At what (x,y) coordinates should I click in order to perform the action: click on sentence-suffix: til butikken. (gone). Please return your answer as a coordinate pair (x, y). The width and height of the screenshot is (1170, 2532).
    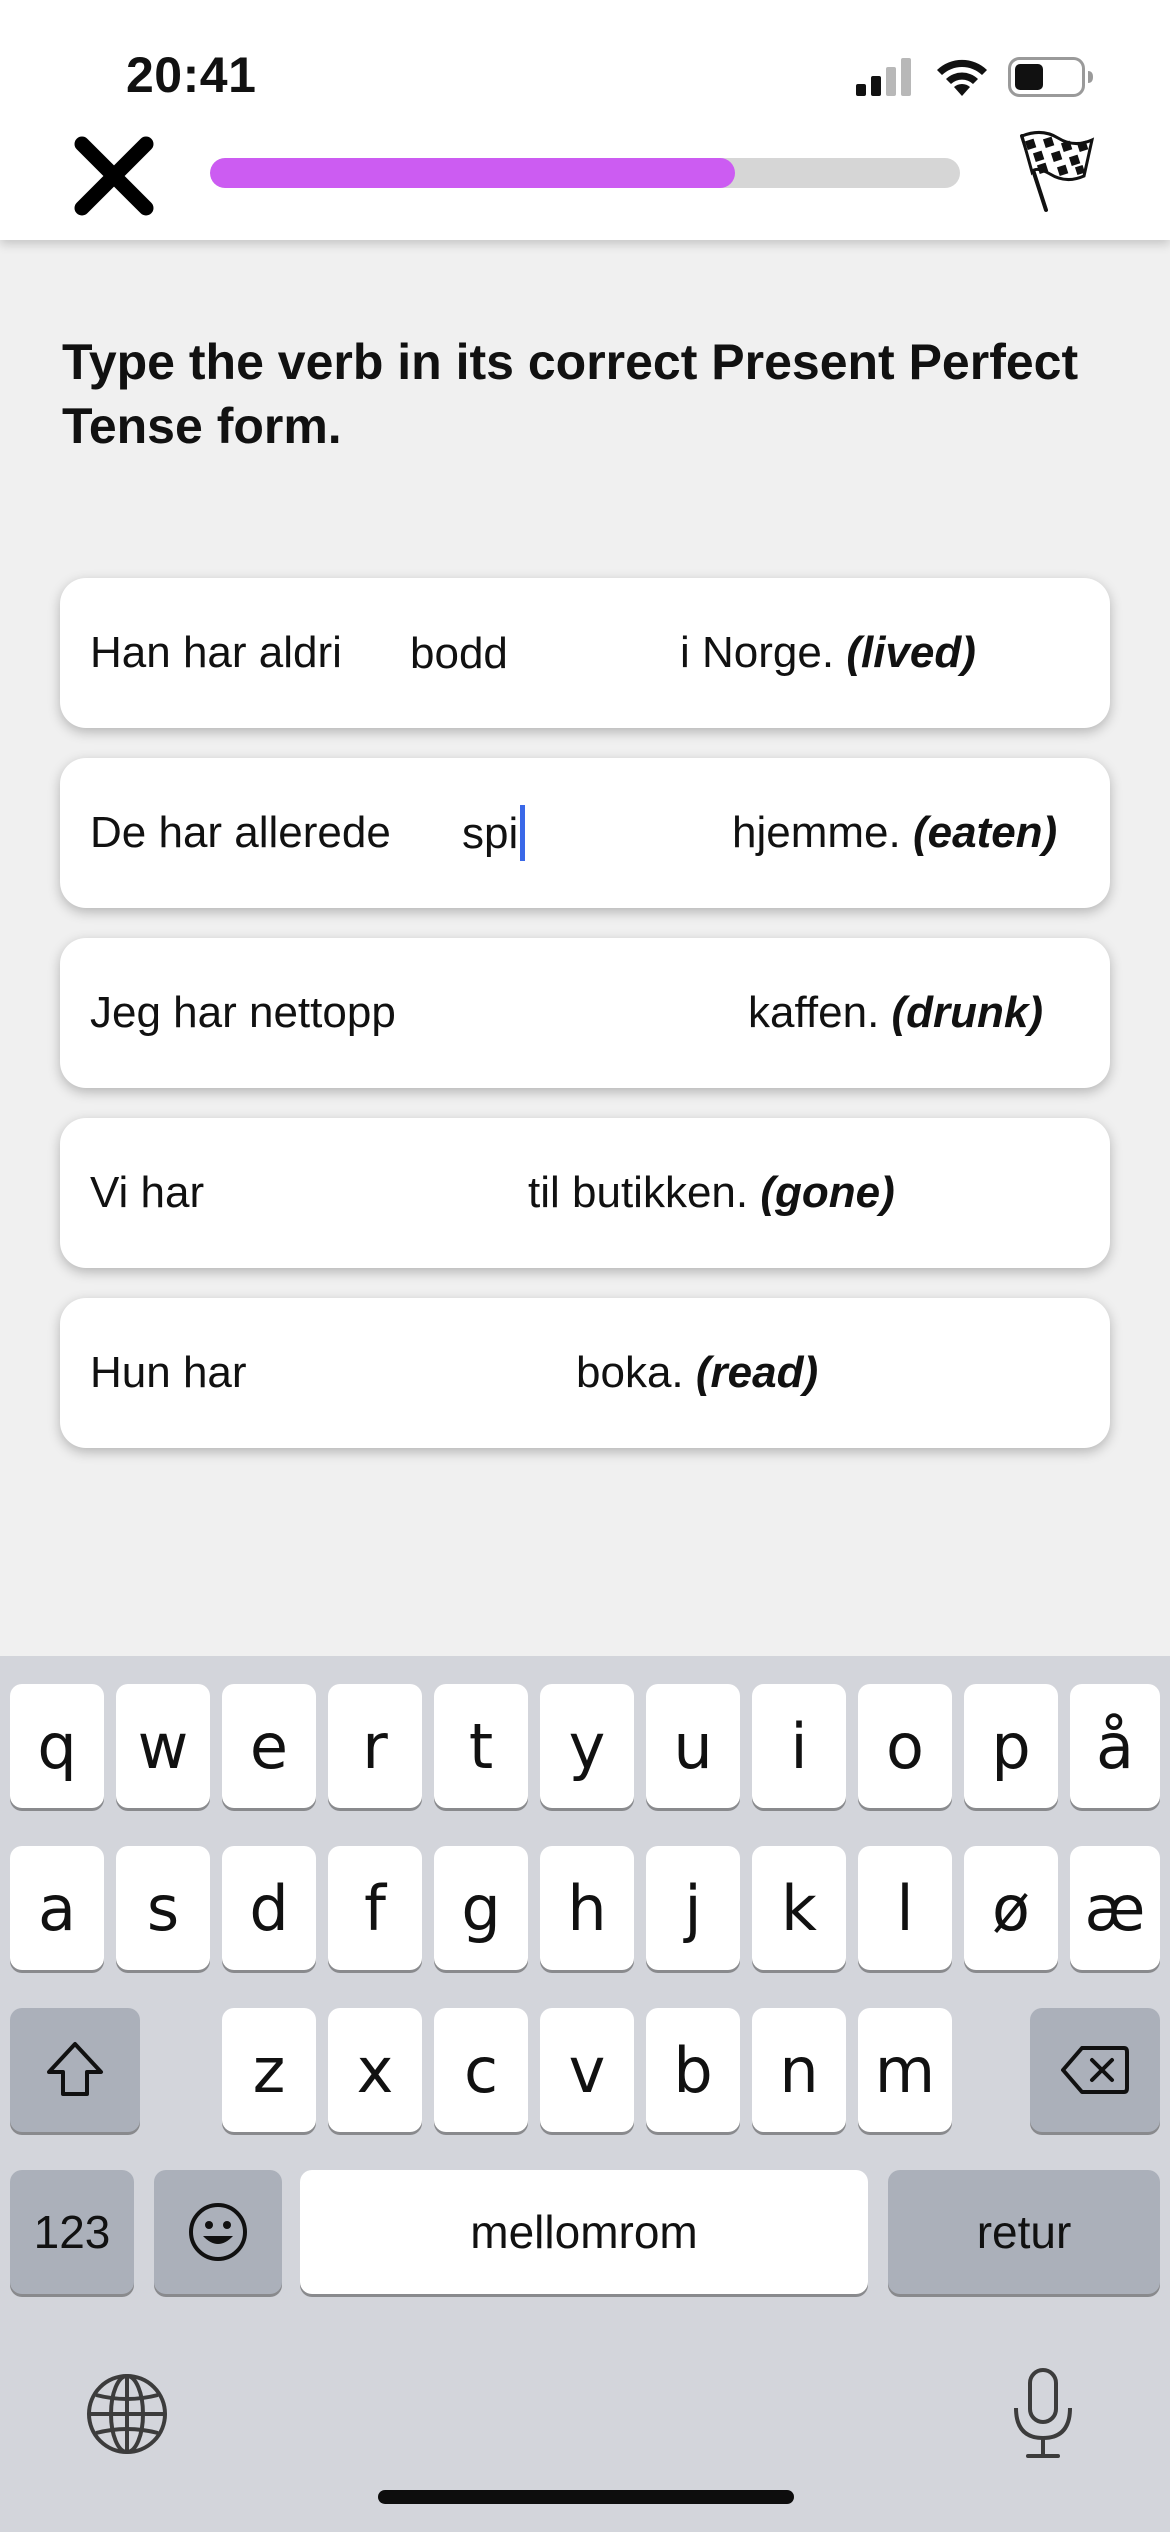
    Looking at the image, I should click on (711, 1193).